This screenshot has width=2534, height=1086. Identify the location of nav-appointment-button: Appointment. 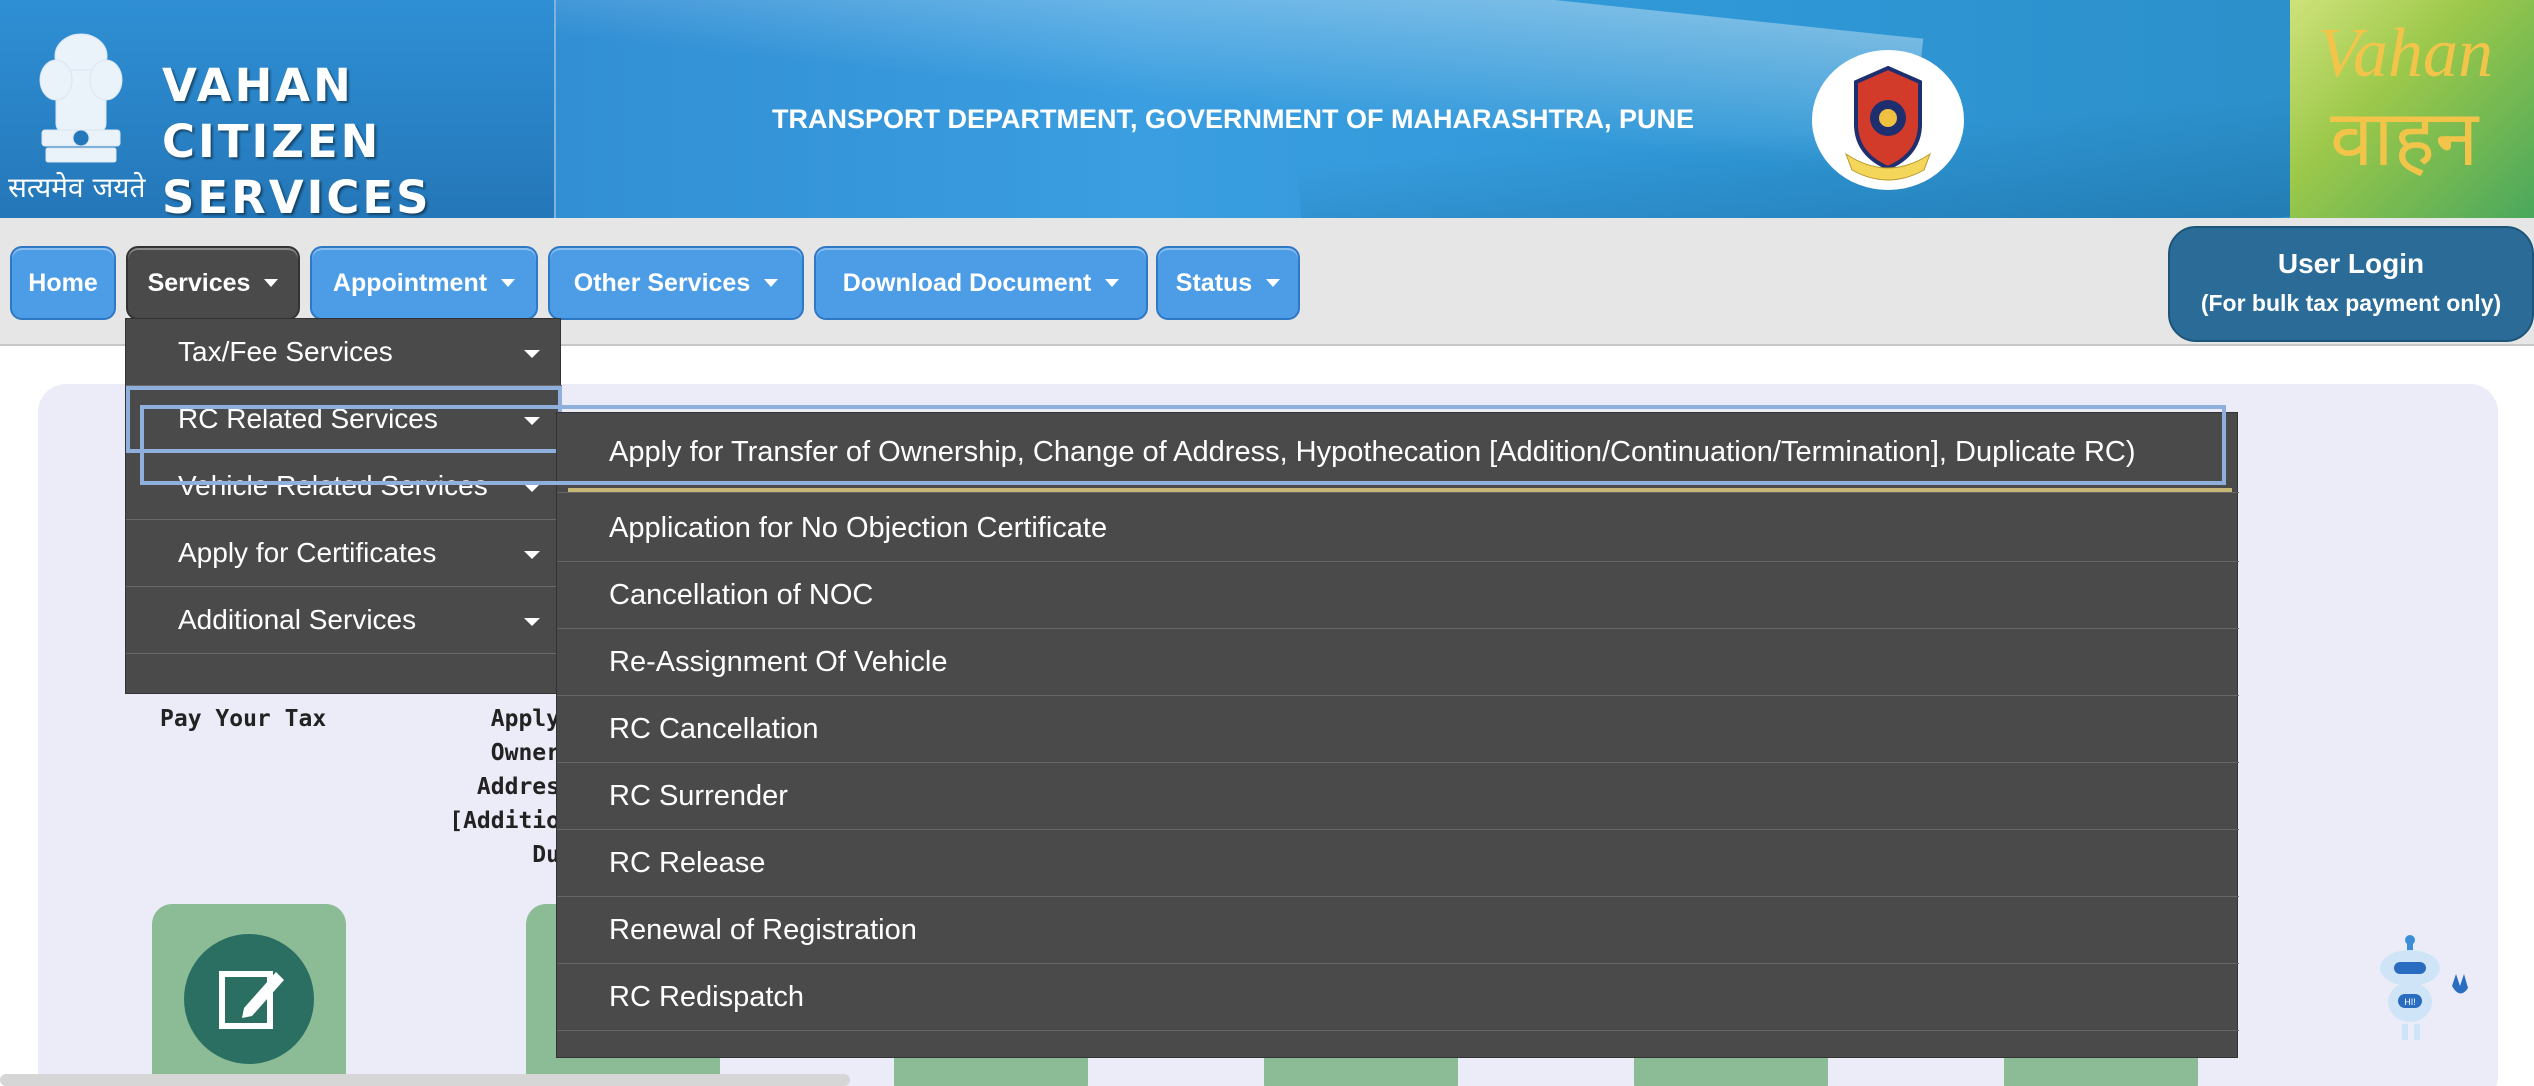
(424, 283).